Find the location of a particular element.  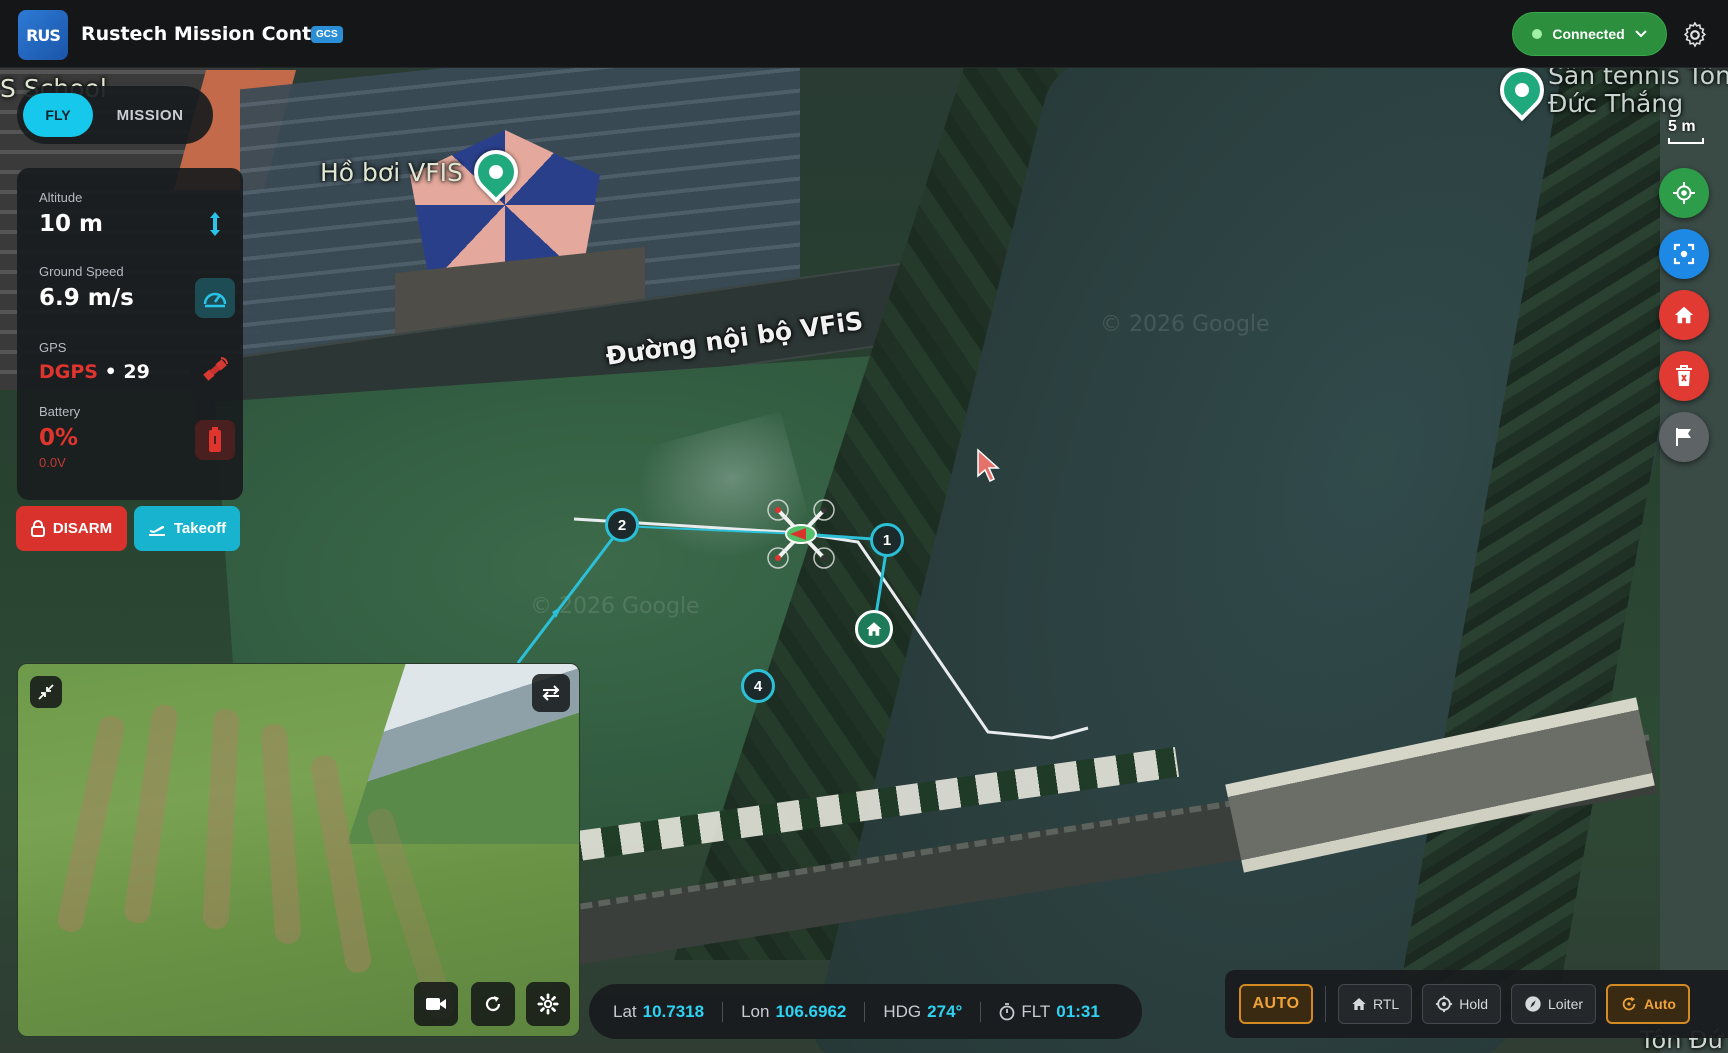

auto-cycle-icon is located at coordinates (1629, 1003).